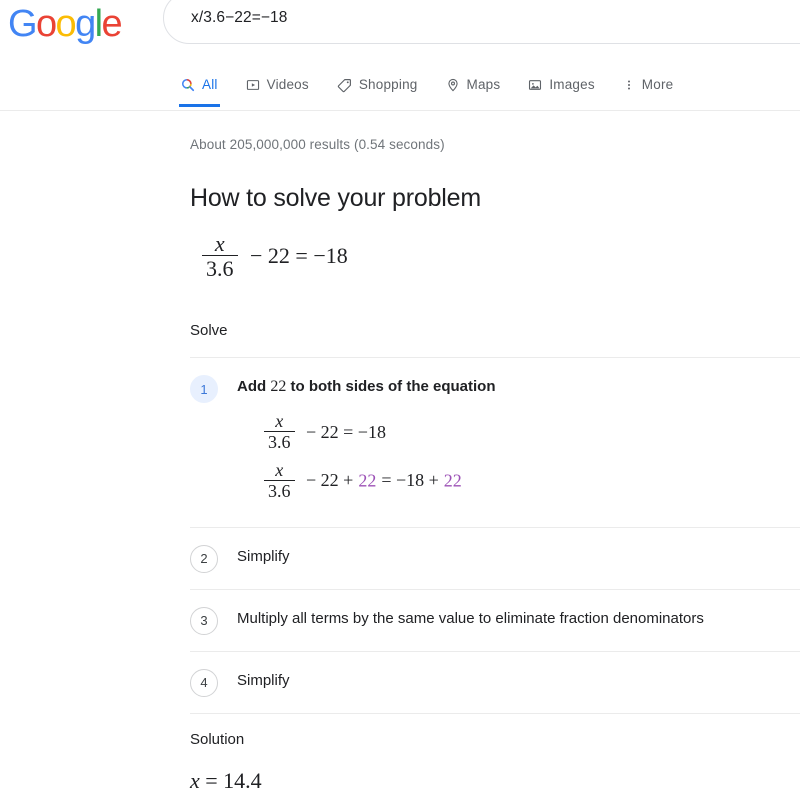  What do you see at coordinates (452, 480) in the screenshot?
I see `step-1-eq2-highlight-2: 22` at bounding box center [452, 480].